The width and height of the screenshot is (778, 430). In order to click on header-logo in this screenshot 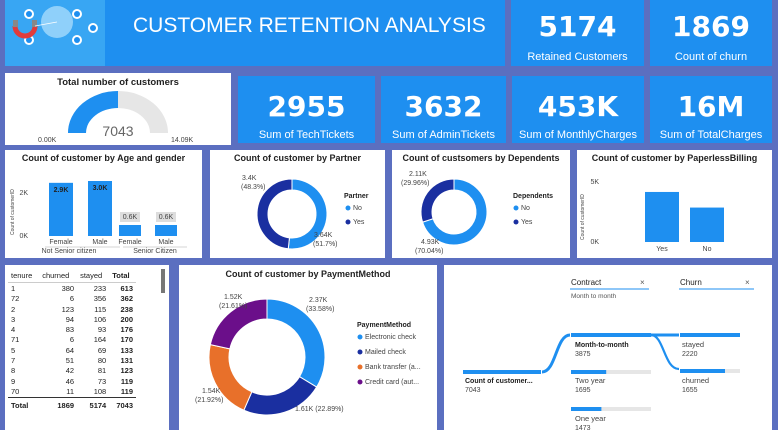, I will do `click(55, 33)`.